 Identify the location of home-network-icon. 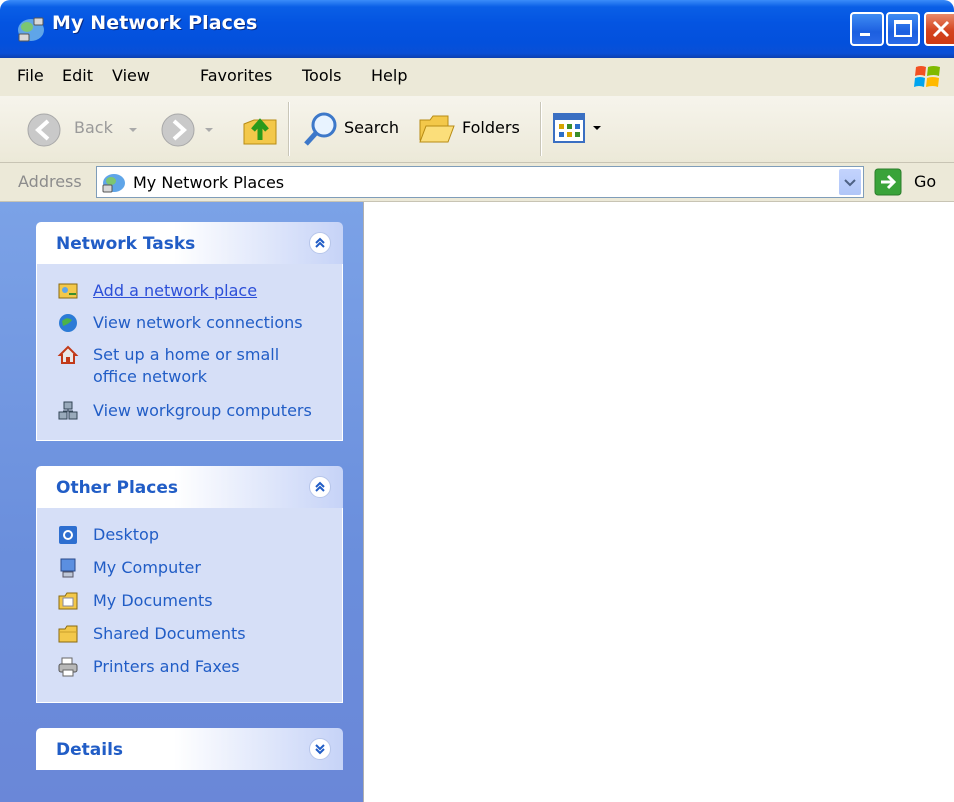
(68, 354).